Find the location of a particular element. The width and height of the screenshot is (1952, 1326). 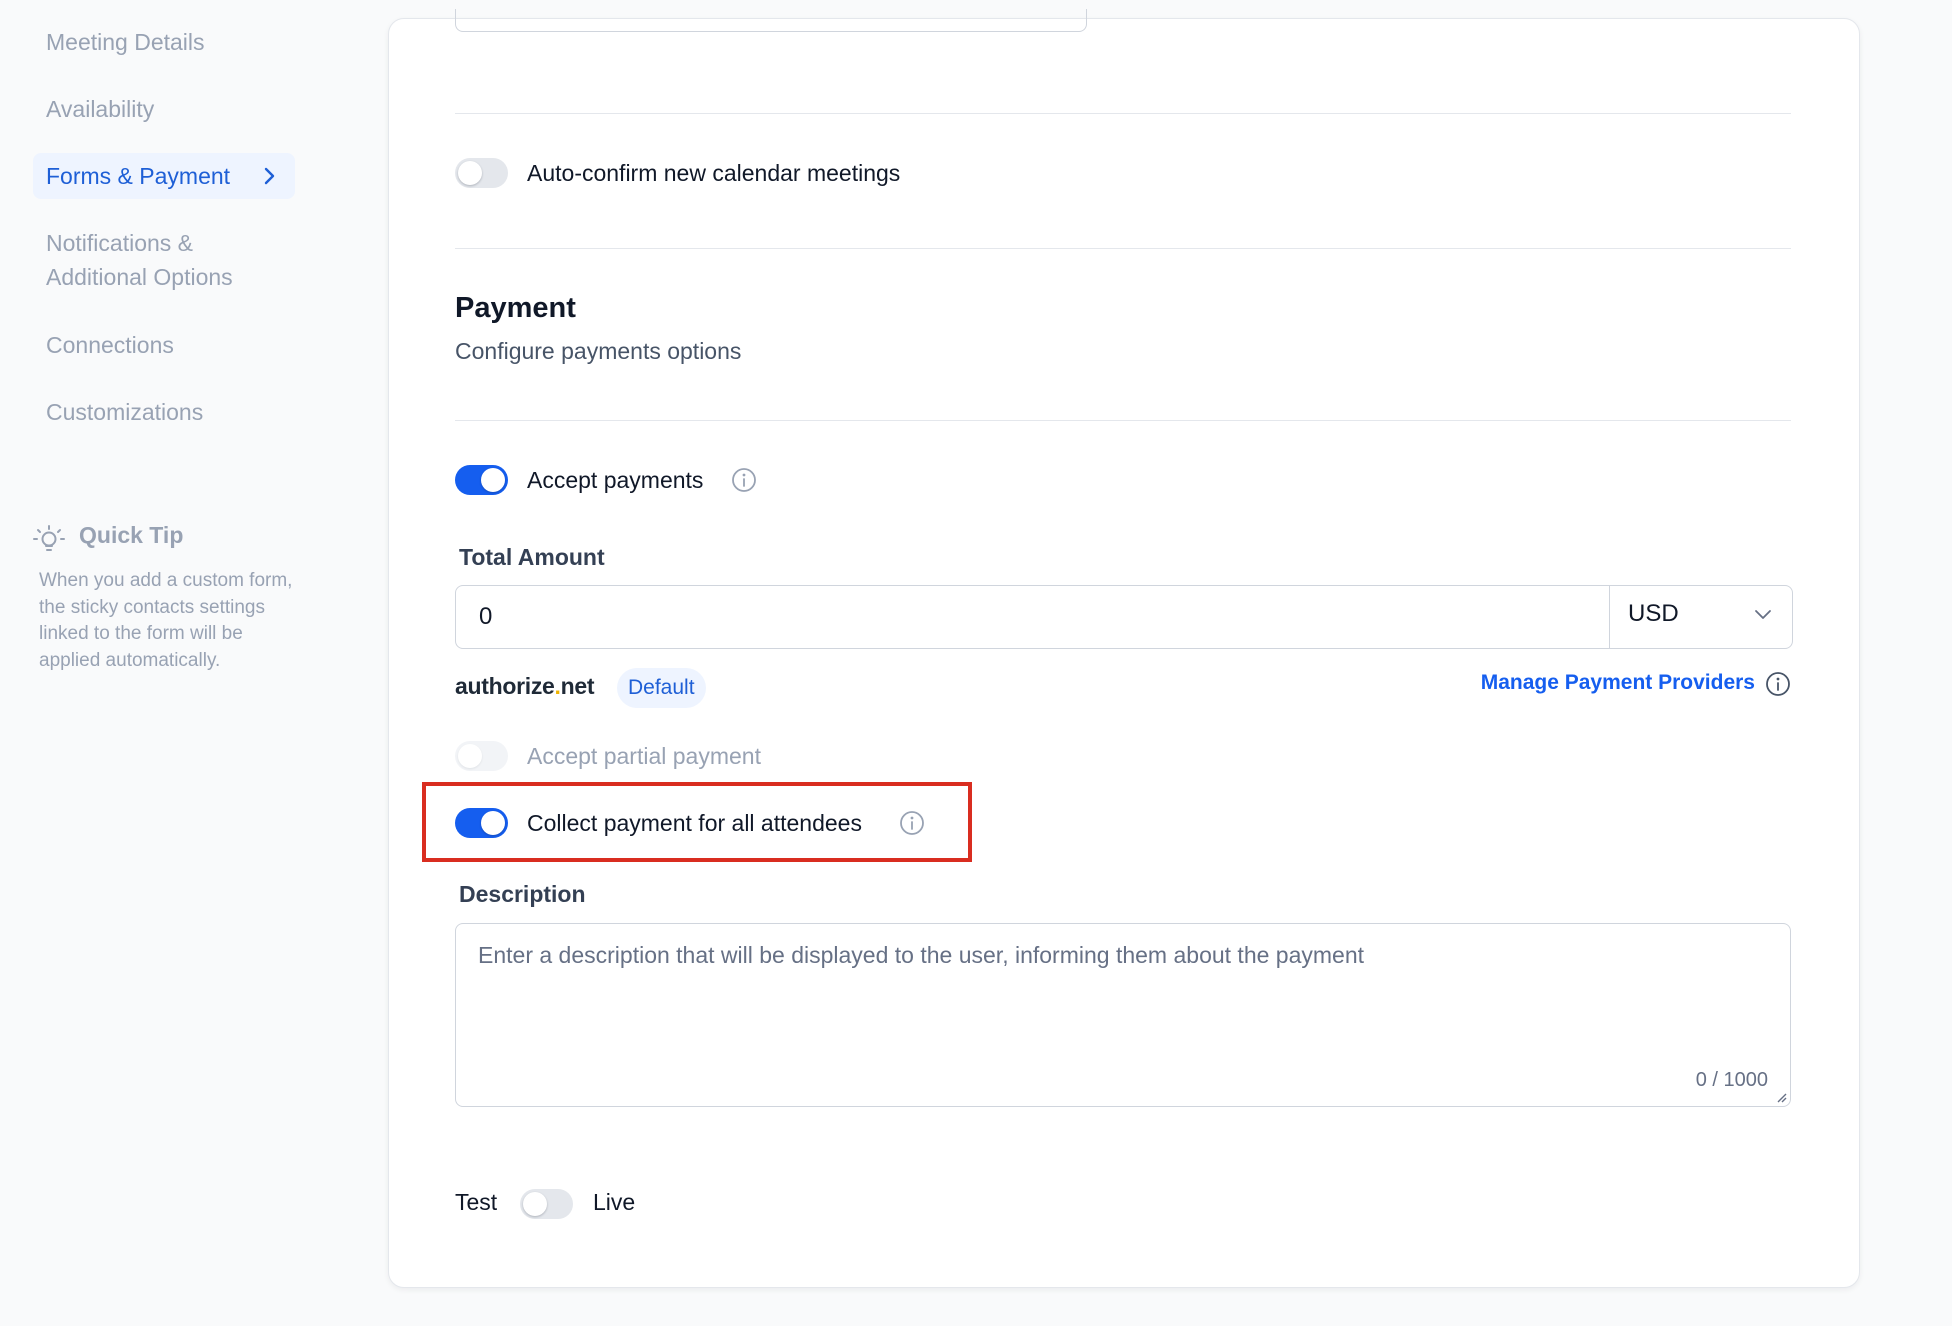

live-mode-label: Live is located at coordinates (614, 1202).